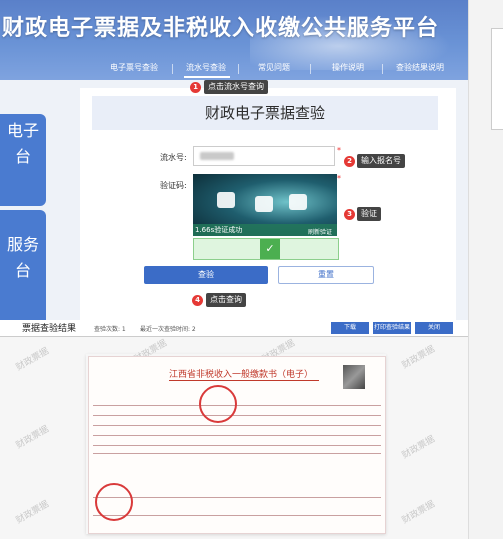 This screenshot has width=503, height=539. Describe the element at coordinates (226, 300) in the screenshot. I see `annotation-tip-4: 点击查询` at that location.